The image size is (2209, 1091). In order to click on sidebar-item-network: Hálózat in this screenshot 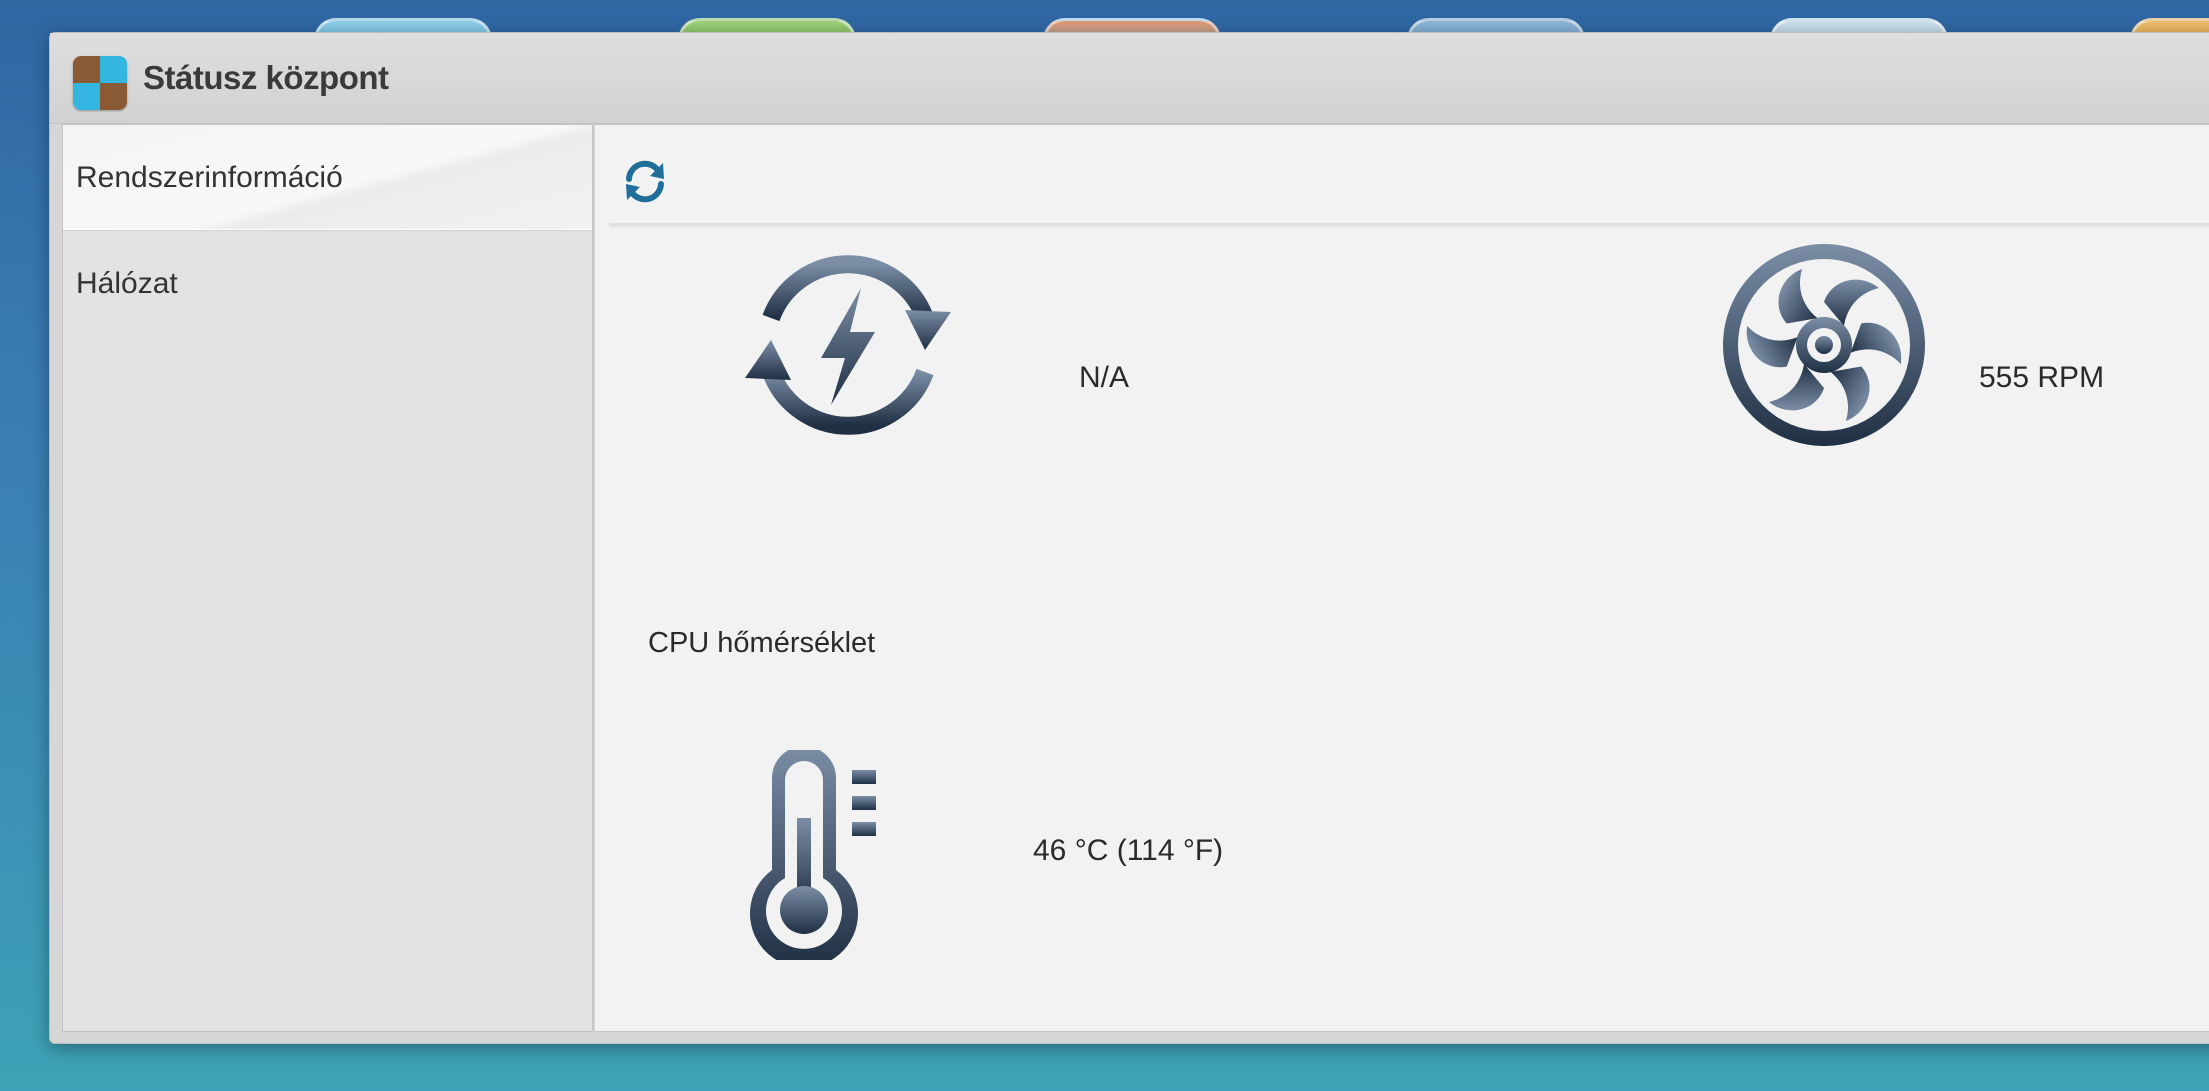, I will do `click(327, 284)`.